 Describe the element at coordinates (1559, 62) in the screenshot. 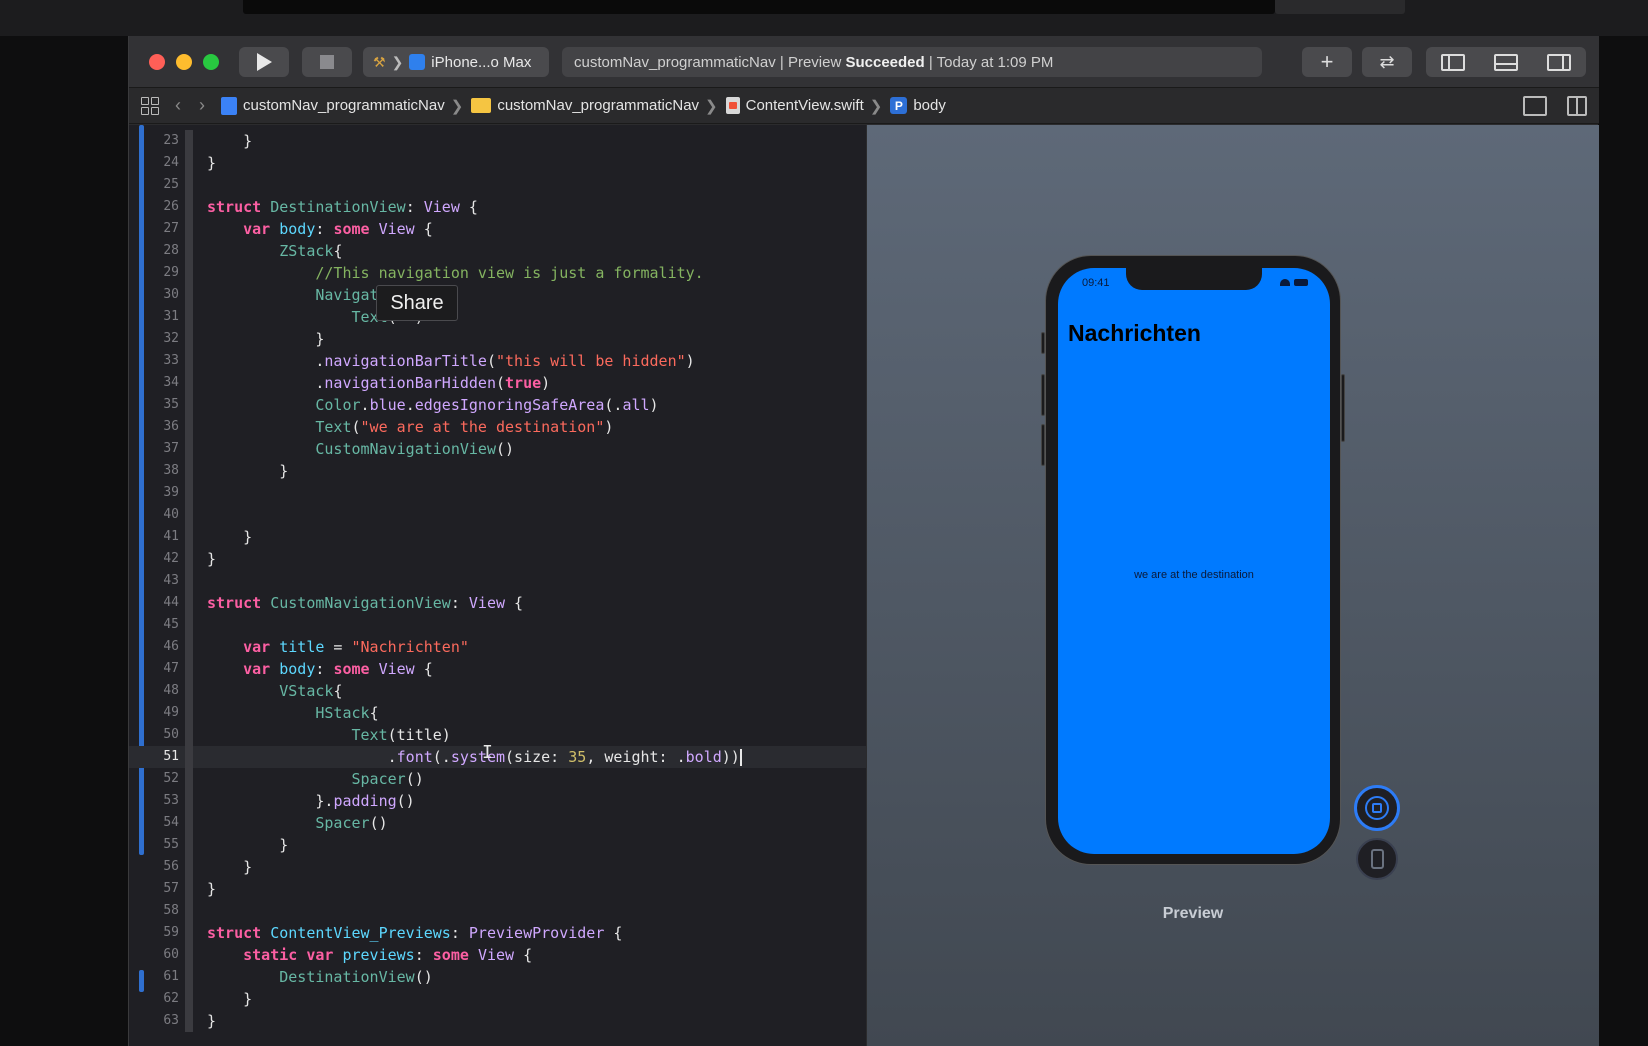

I see `toggle-inspector-button` at that location.